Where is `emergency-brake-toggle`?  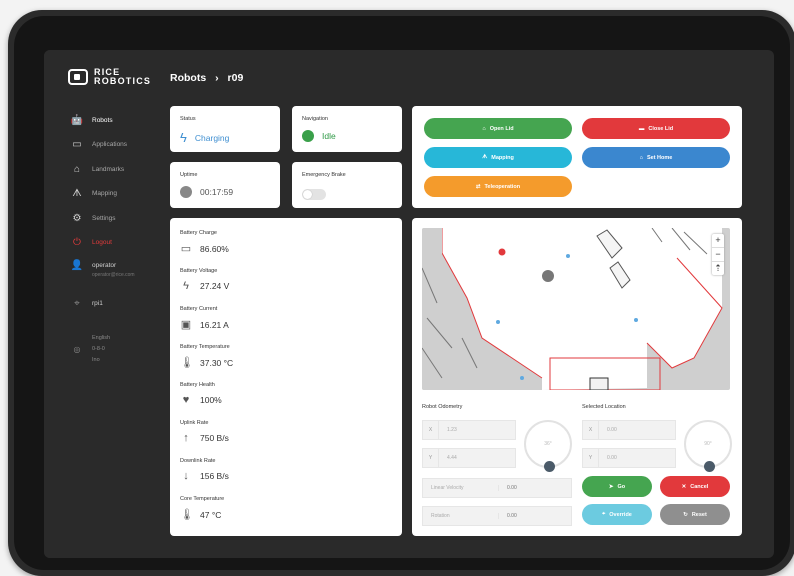
emergency-brake-toggle is located at coordinates (314, 194).